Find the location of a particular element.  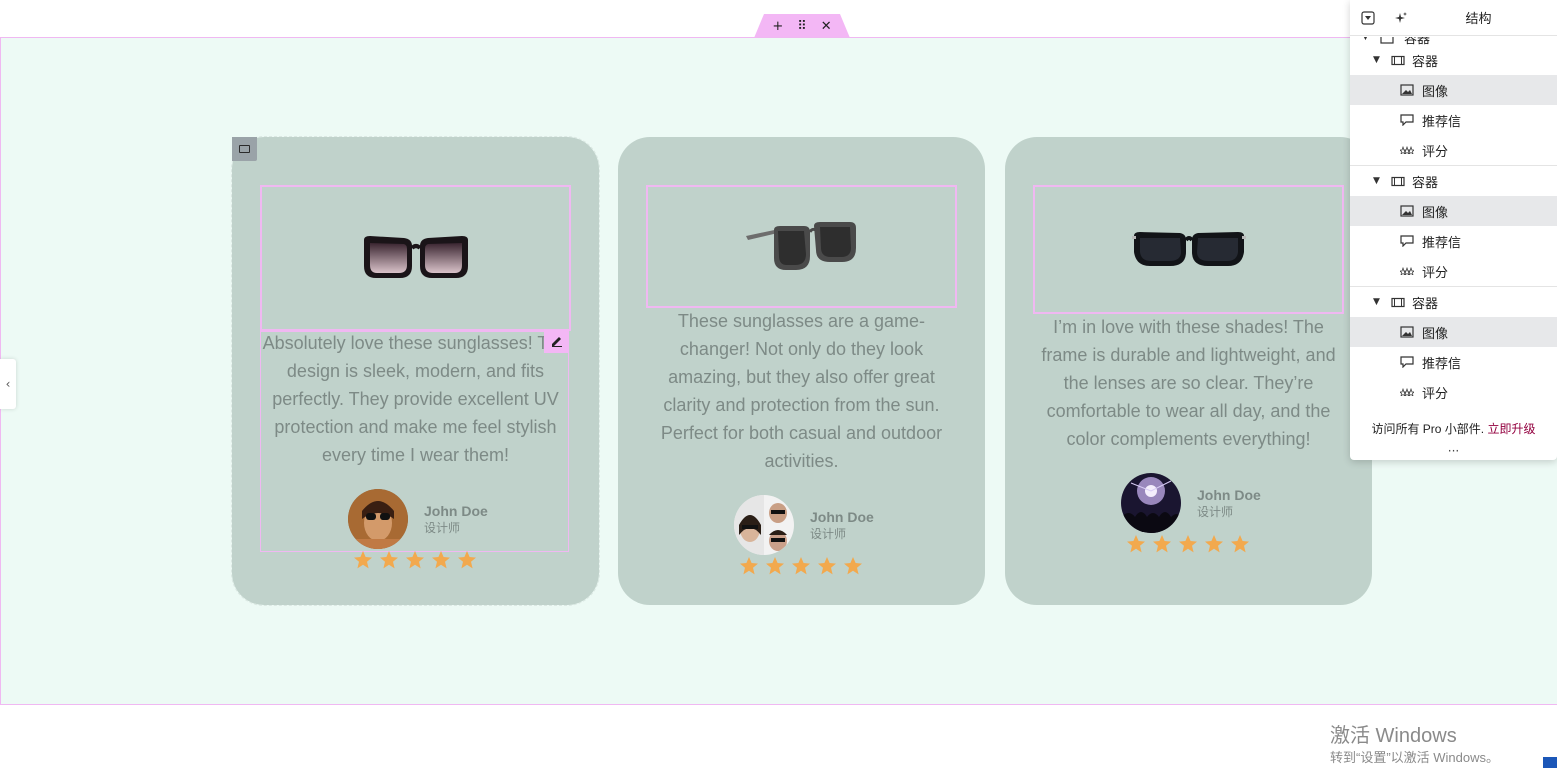

watermark-title: 激活 Windows is located at coordinates (1393, 736).